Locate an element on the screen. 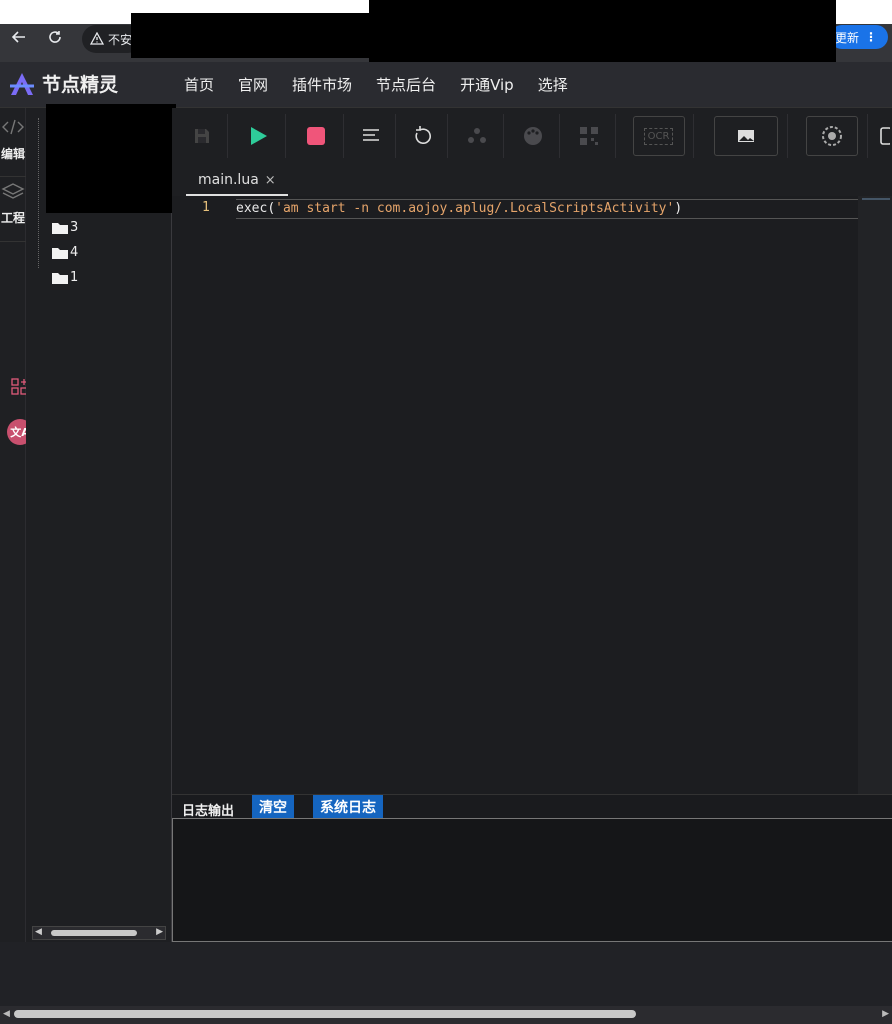  qrcode-icon is located at coordinates (588, 136).